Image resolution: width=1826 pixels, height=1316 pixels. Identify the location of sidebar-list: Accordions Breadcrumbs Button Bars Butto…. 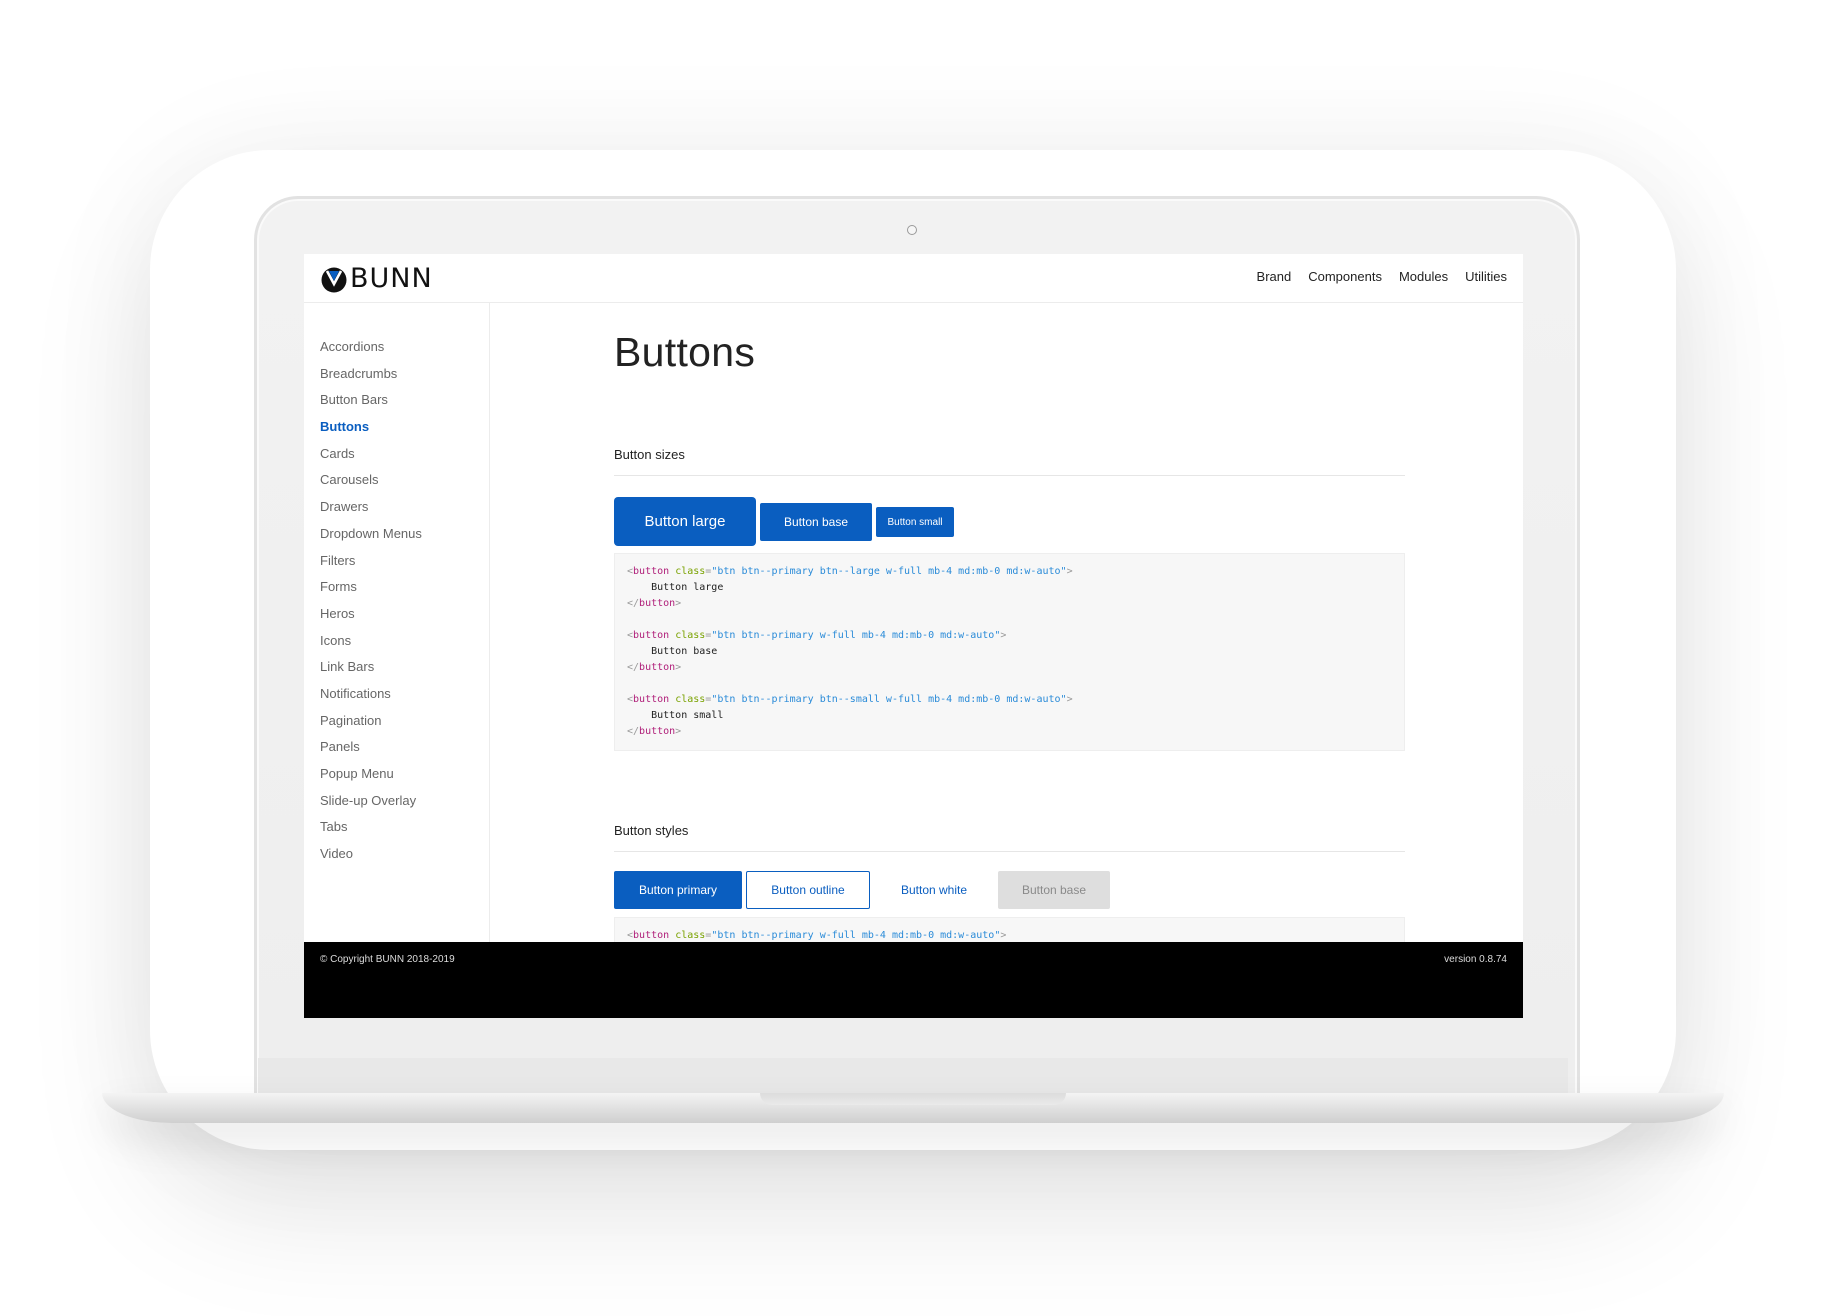
(396, 587).